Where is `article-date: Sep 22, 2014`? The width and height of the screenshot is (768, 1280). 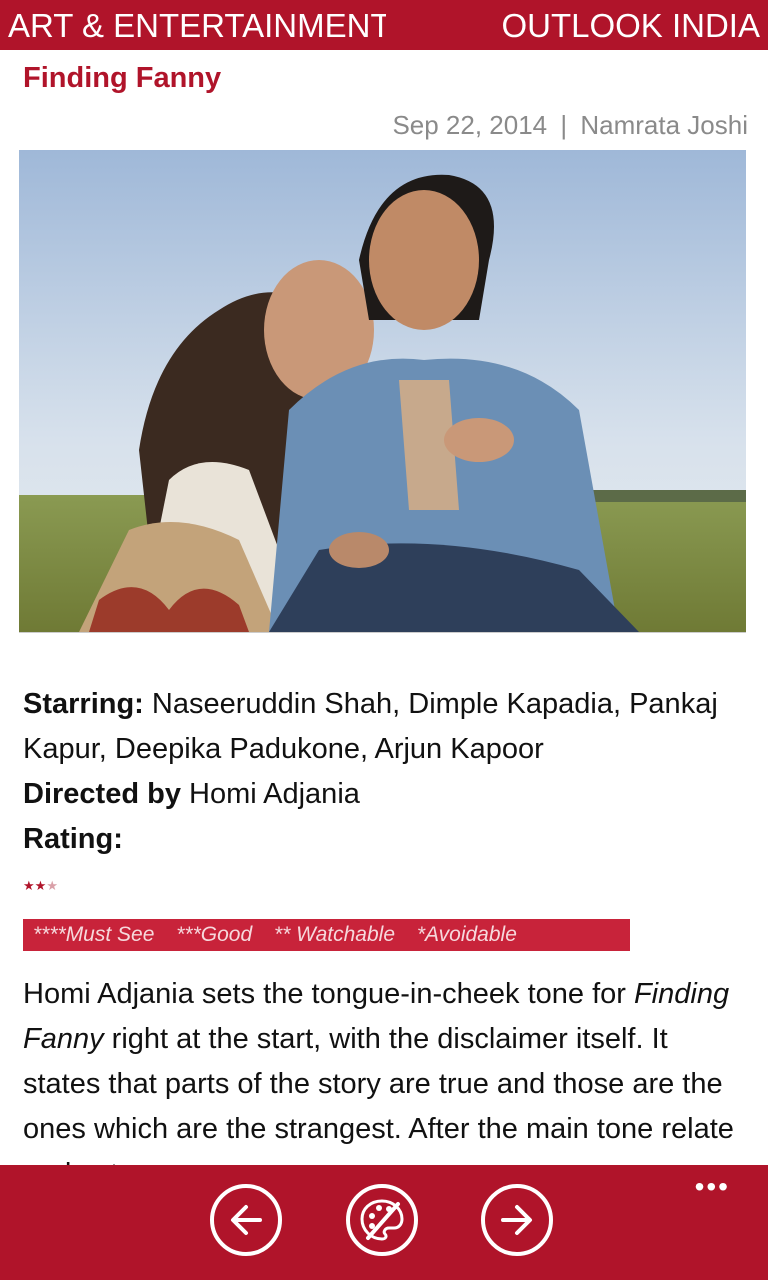 article-date: Sep 22, 2014 is located at coordinates (470, 125).